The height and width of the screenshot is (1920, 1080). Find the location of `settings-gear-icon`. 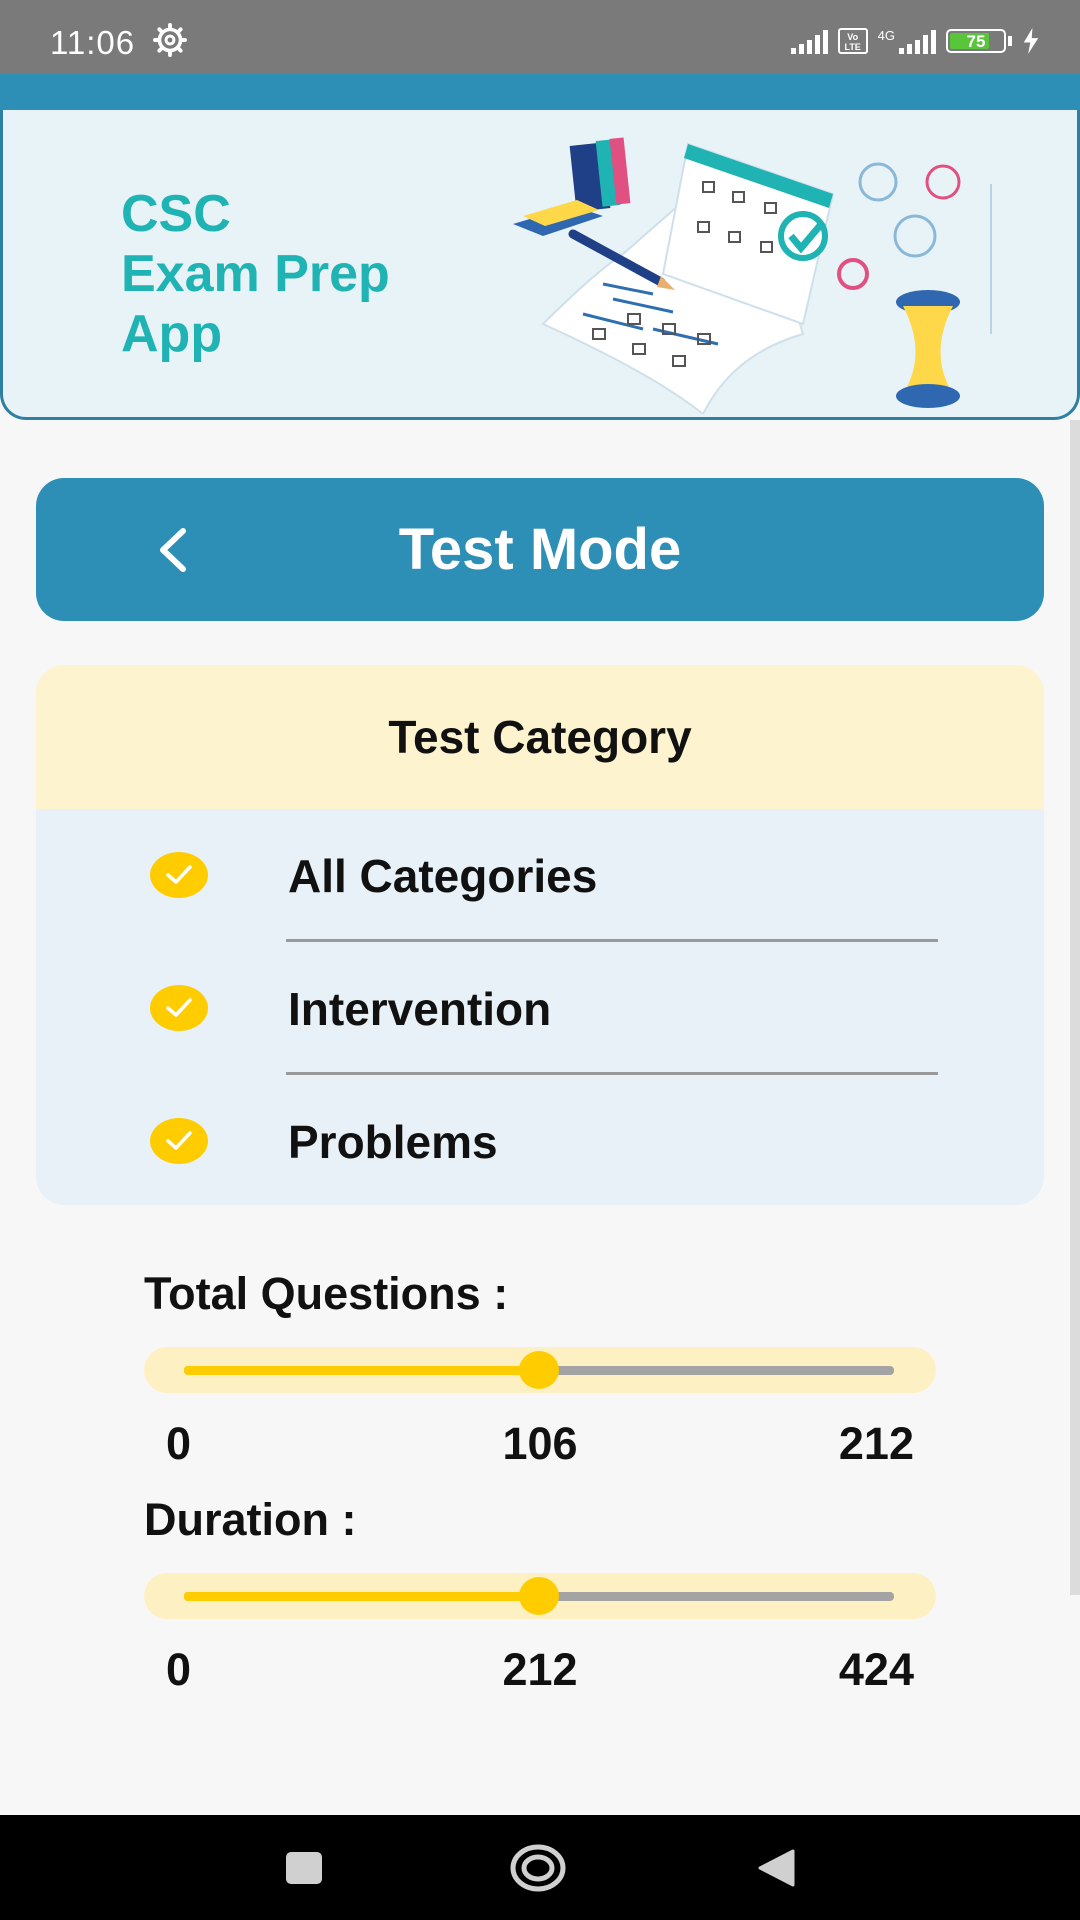

settings-gear-icon is located at coordinates (170, 40).